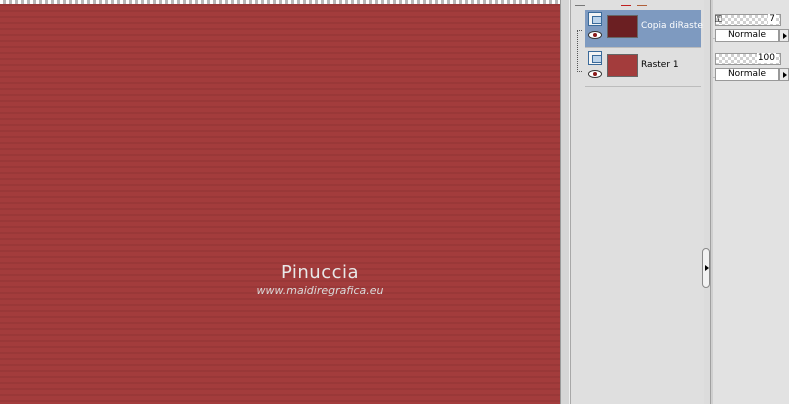 The height and width of the screenshot is (404, 789). What do you see at coordinates (626, 3) in the screenshot?
I see `delete-layer-icon` at bounding box center [626, 3].